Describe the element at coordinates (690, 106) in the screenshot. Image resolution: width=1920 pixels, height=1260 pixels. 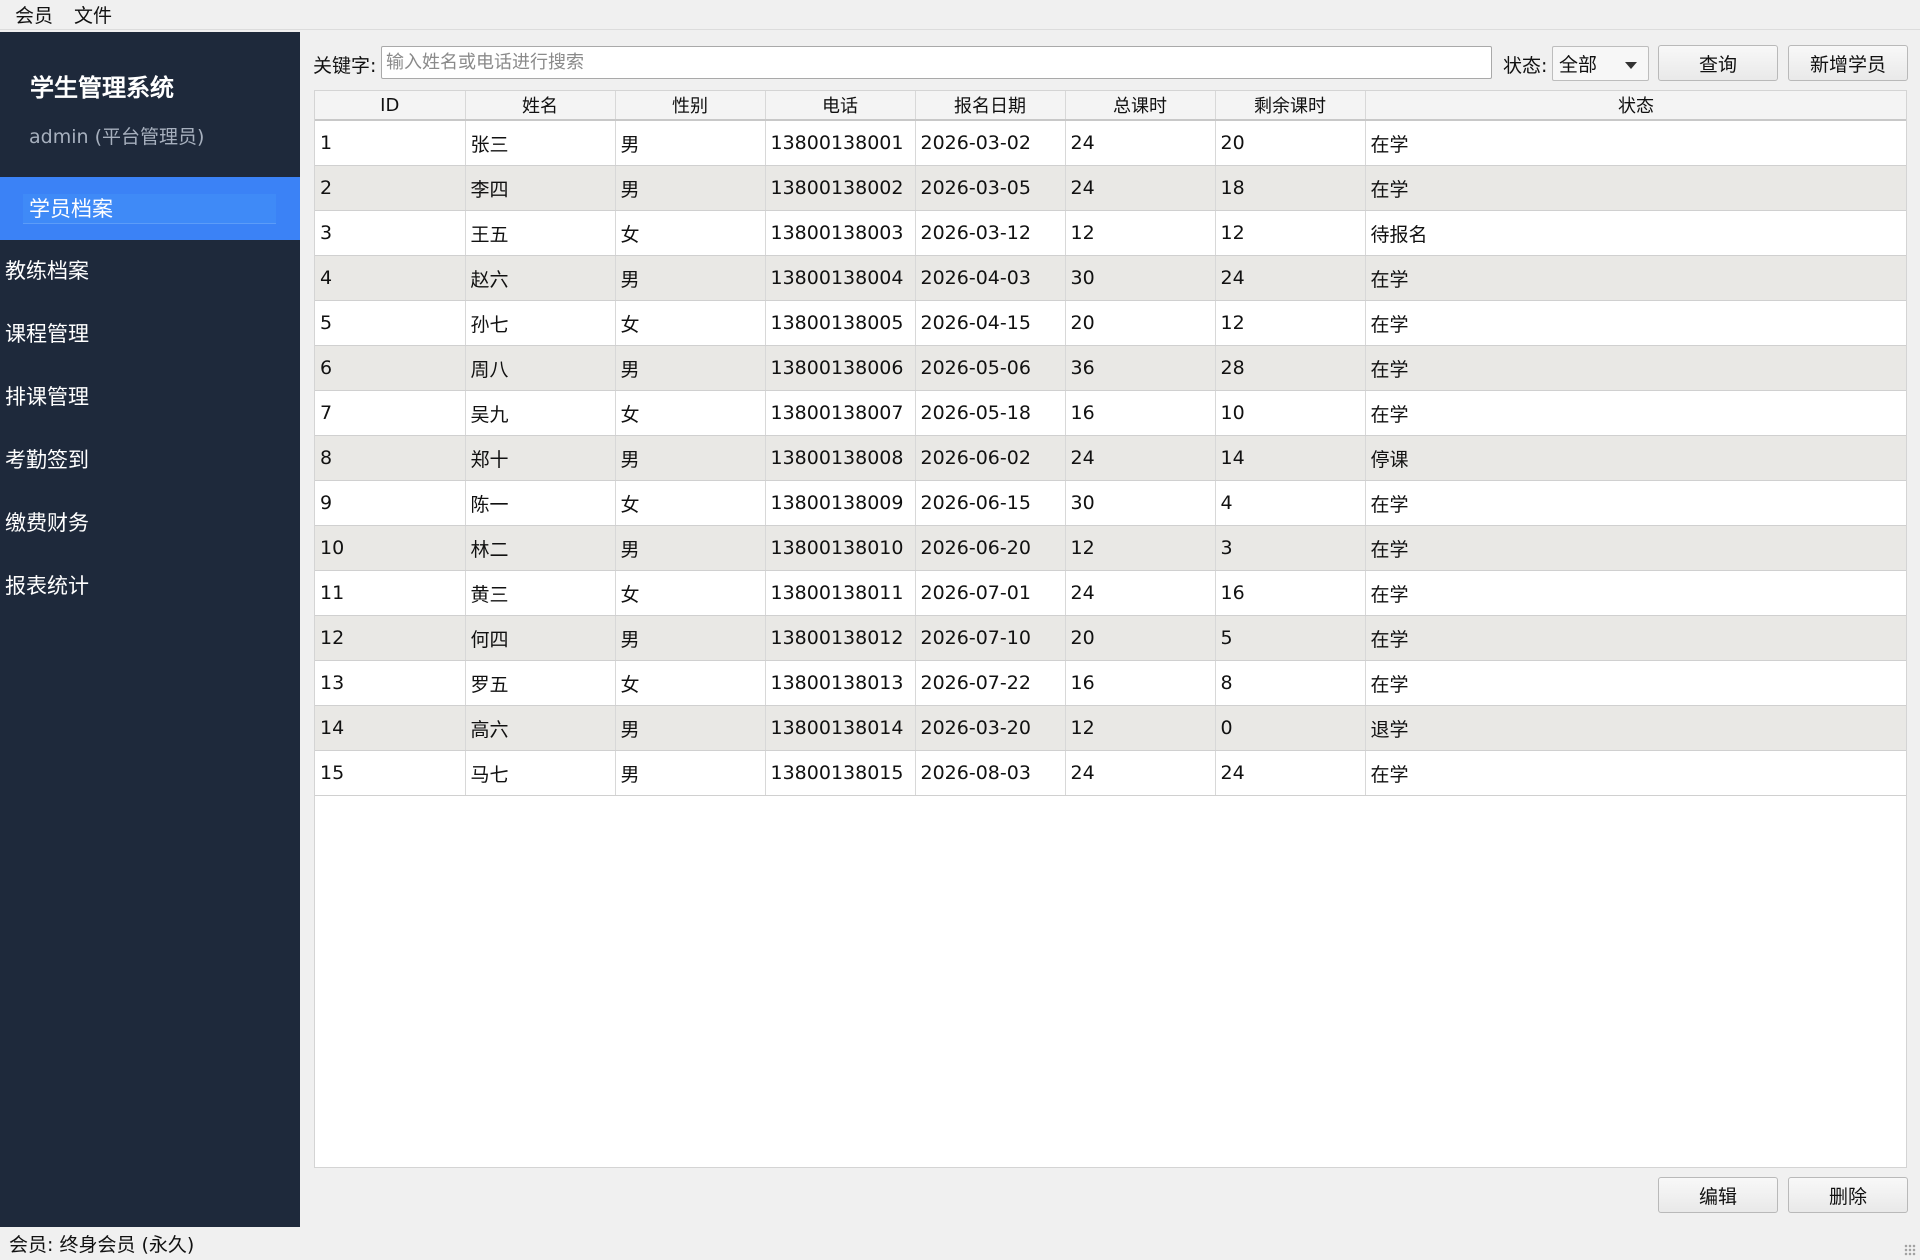
I see `column-header: 性别` at that location.